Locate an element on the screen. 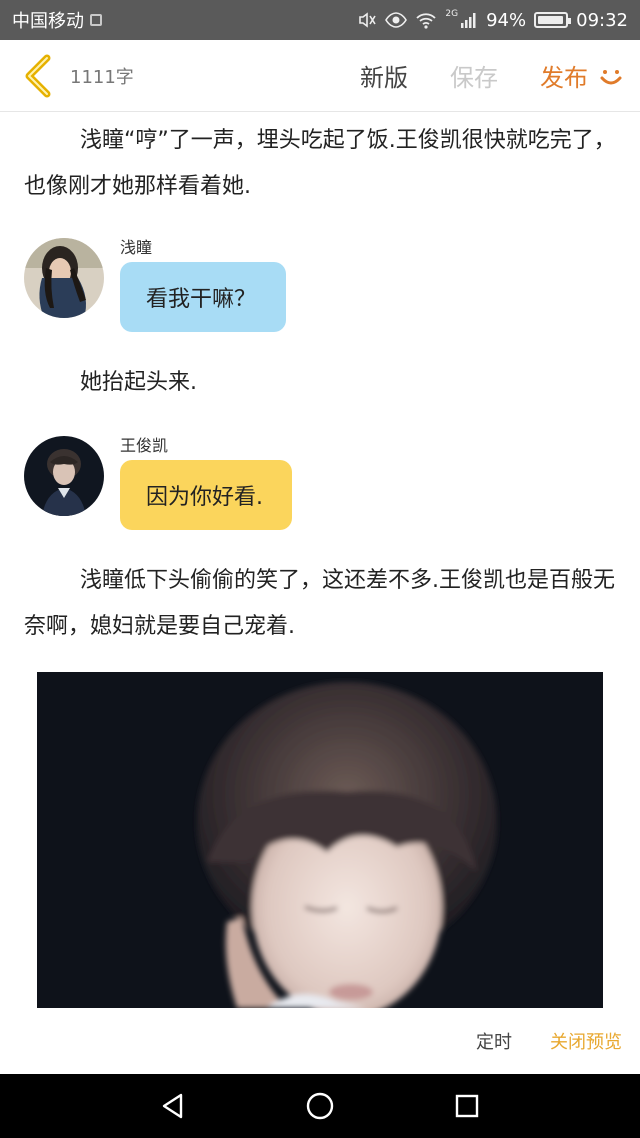 Image resolution: width=640 pixels, height=1138 pixels. home-circle-icon is located at coordinates (320, 1106).